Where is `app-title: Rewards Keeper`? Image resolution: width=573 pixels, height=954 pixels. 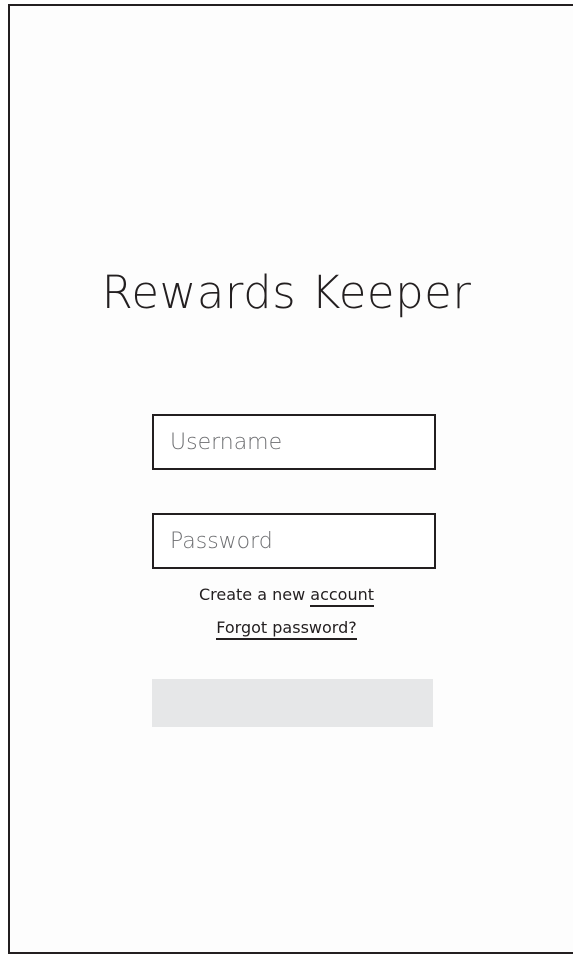 app-title: Rewards Keeper is located at coordinates (286, 292).